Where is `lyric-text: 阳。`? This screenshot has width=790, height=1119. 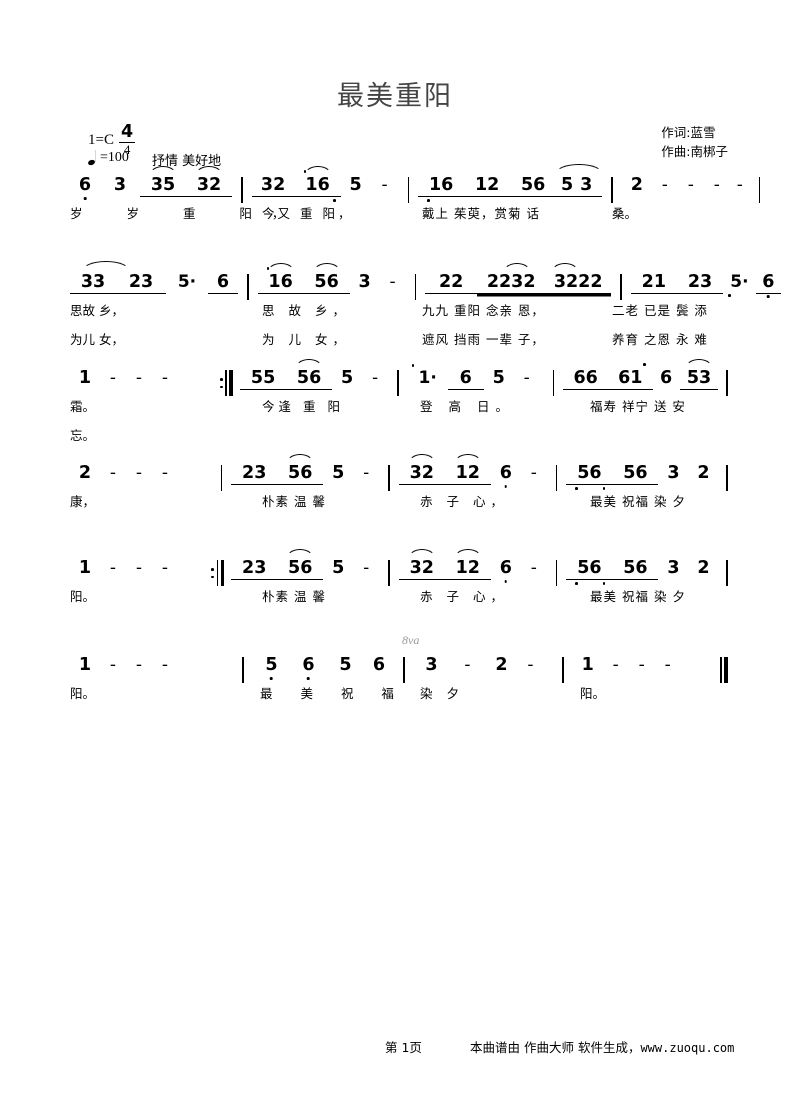
lyric-text: 阳。 is located at coordinates (83, 693).